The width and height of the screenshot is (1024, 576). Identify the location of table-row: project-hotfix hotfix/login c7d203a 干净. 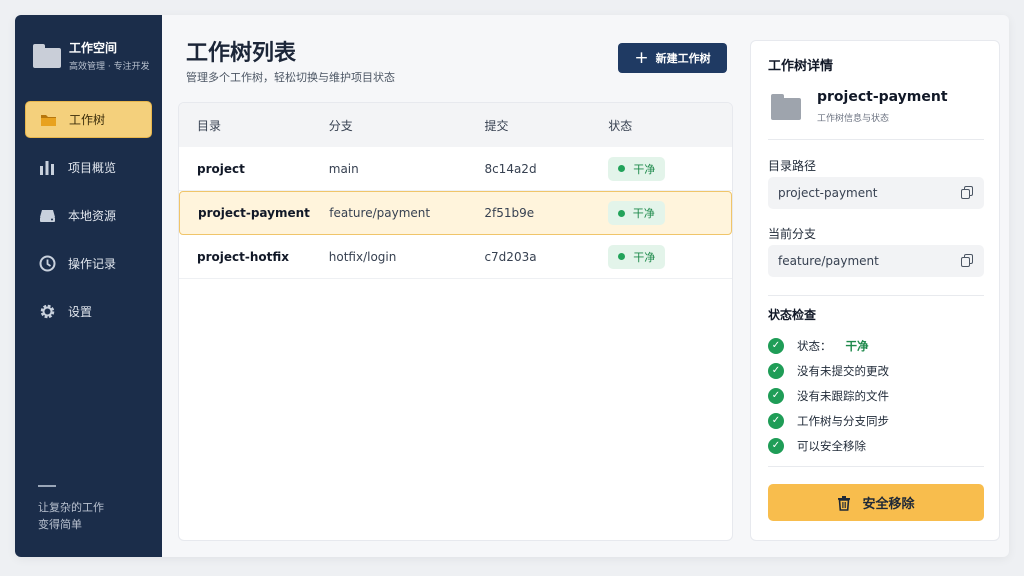
(455, 257).